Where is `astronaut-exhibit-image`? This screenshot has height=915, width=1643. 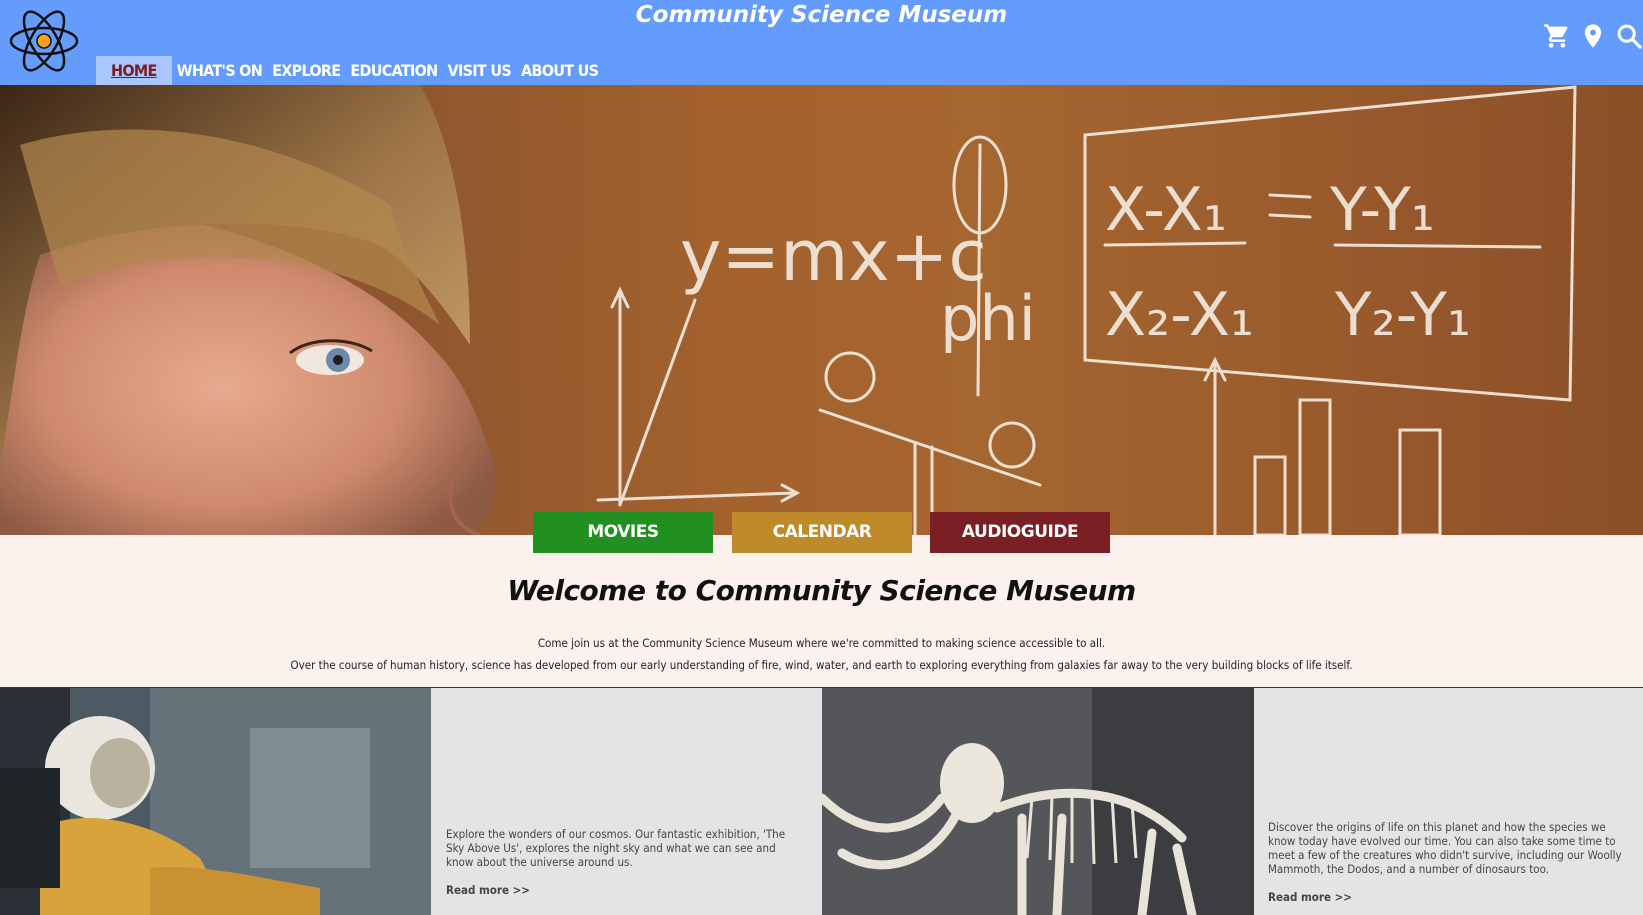 astronaut-exhibit-image is located at coordinates (215, 801).